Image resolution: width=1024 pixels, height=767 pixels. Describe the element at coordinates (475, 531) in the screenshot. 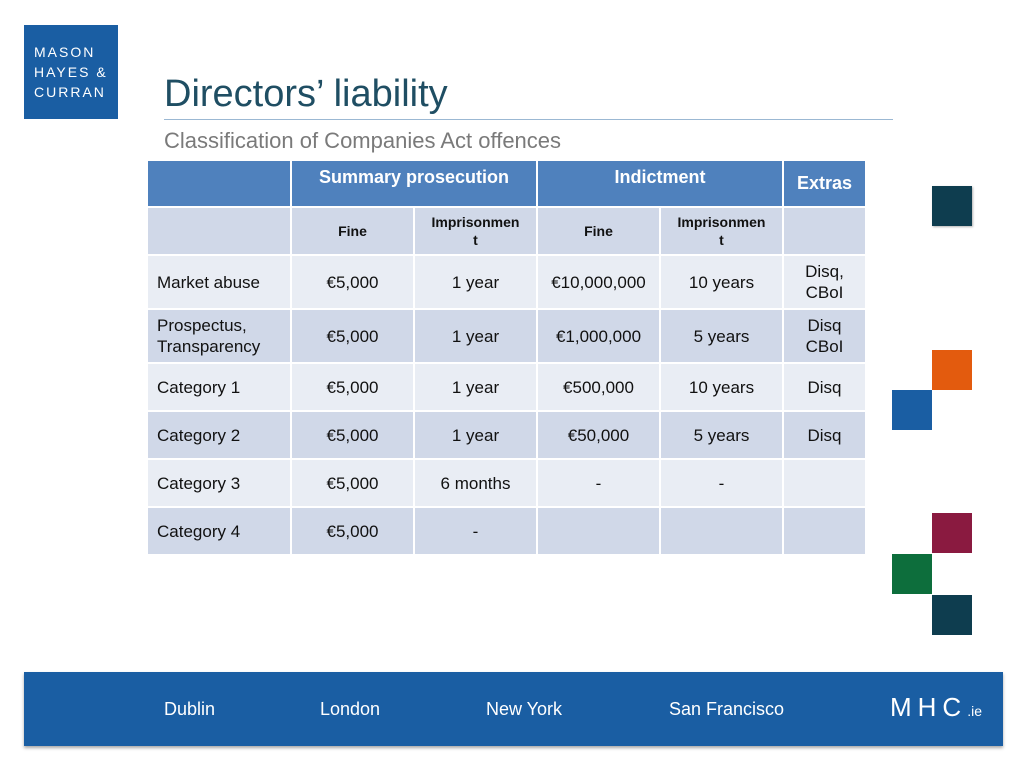

I see `summary-imprisonment-cell: -` at that location.